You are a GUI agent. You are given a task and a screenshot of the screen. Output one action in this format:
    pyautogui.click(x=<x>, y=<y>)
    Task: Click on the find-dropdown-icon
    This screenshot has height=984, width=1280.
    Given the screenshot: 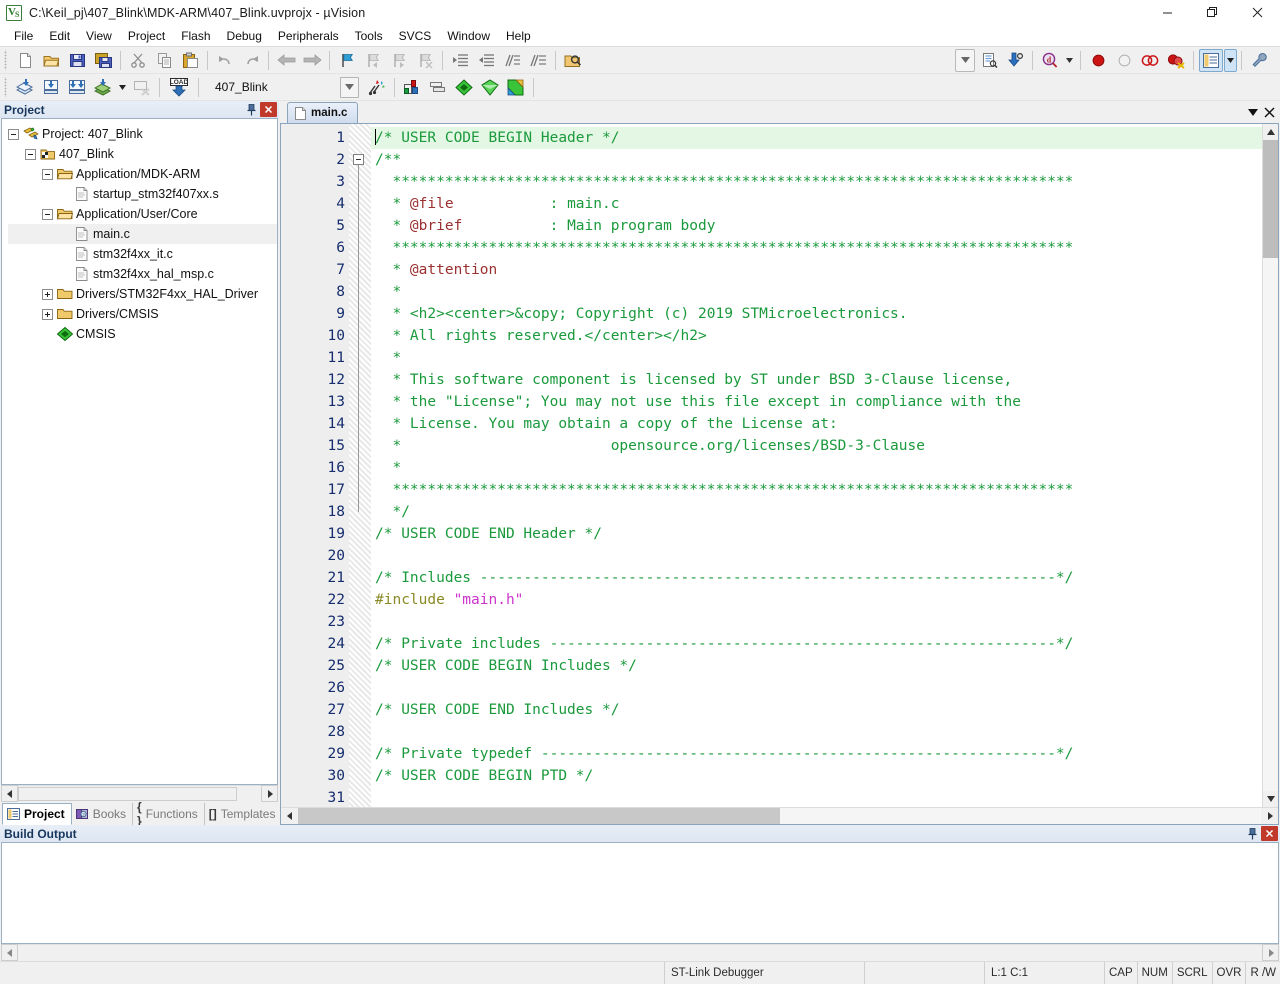 What is the action you would take?
    pyautogui.click(x=1069, y=60)
    